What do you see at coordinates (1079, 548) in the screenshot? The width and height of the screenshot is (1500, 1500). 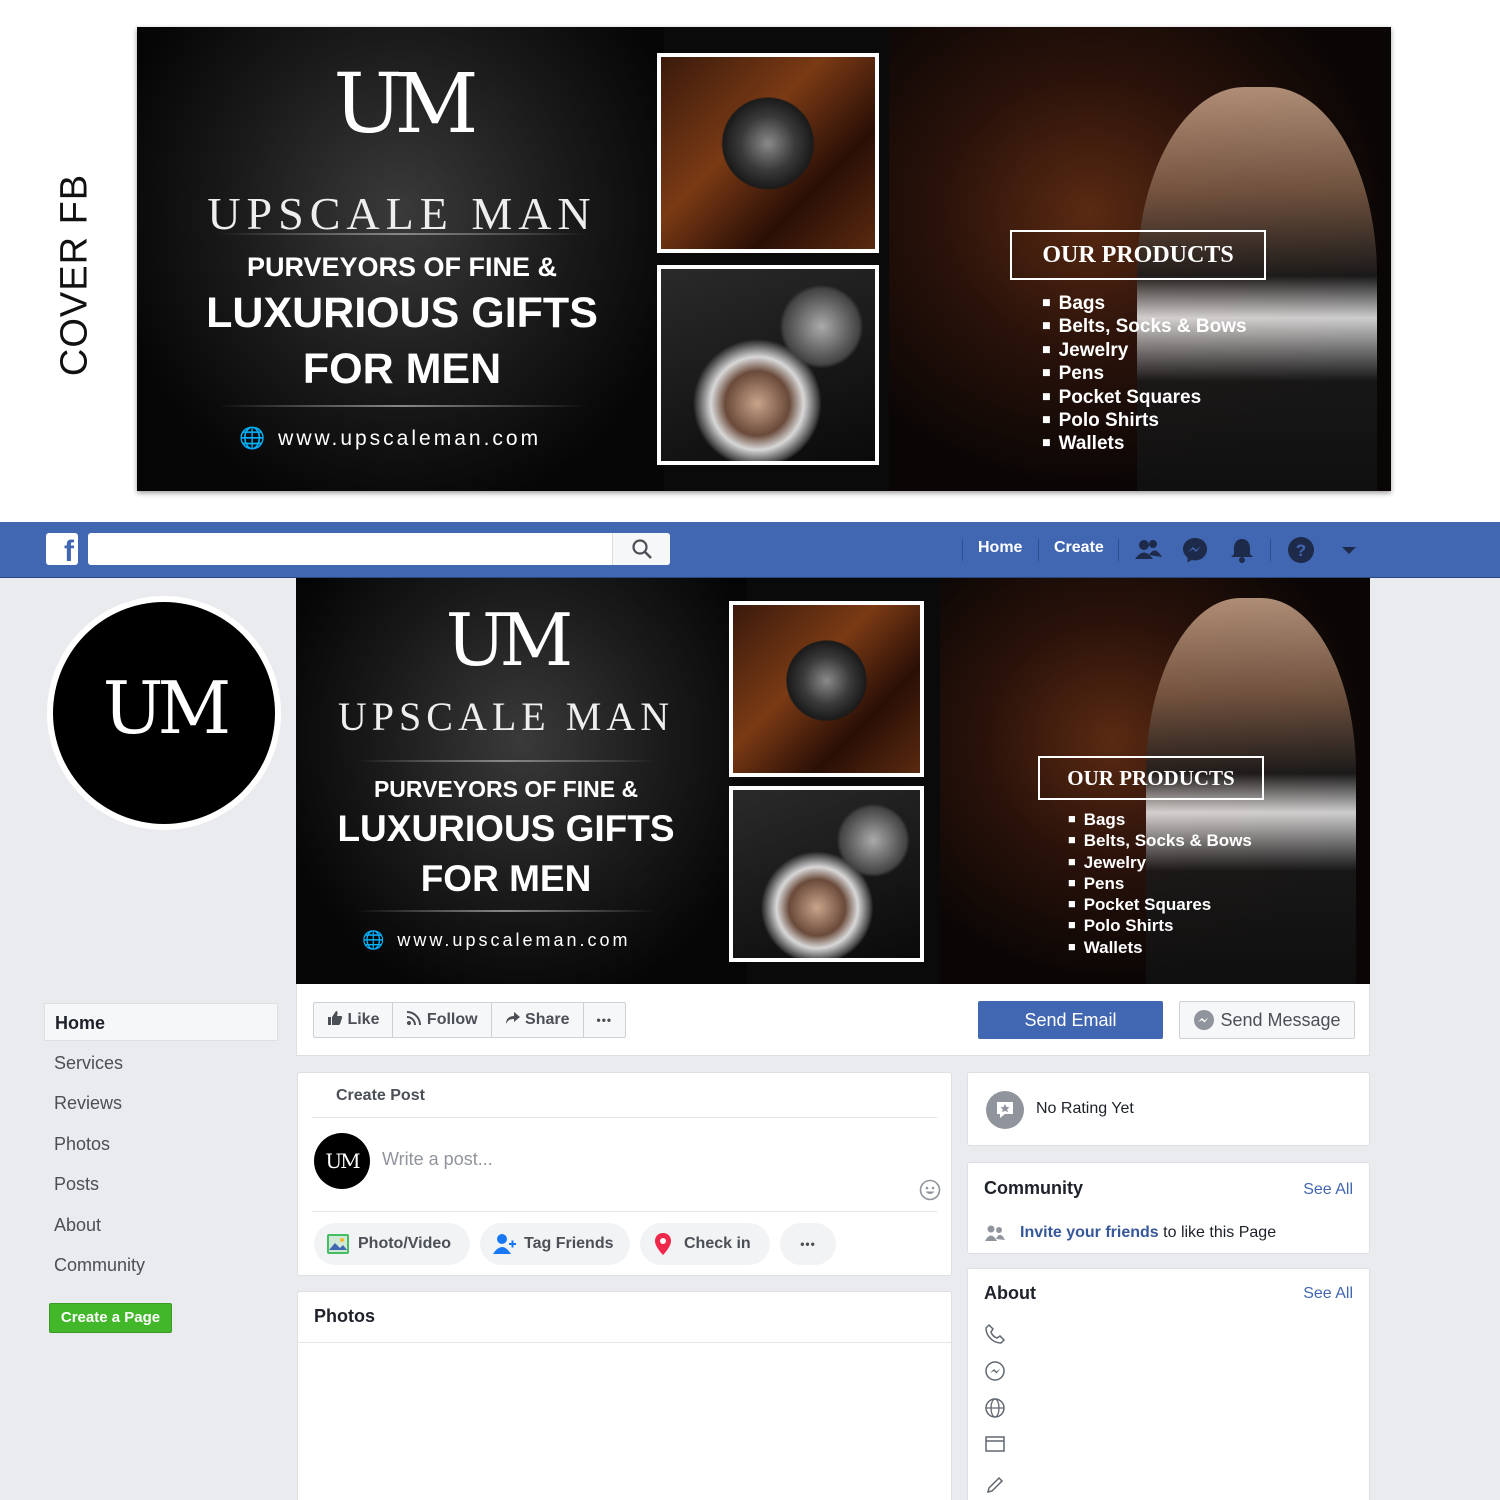 I see `nav-create-link: Create` at bounding box center [1079, 548].